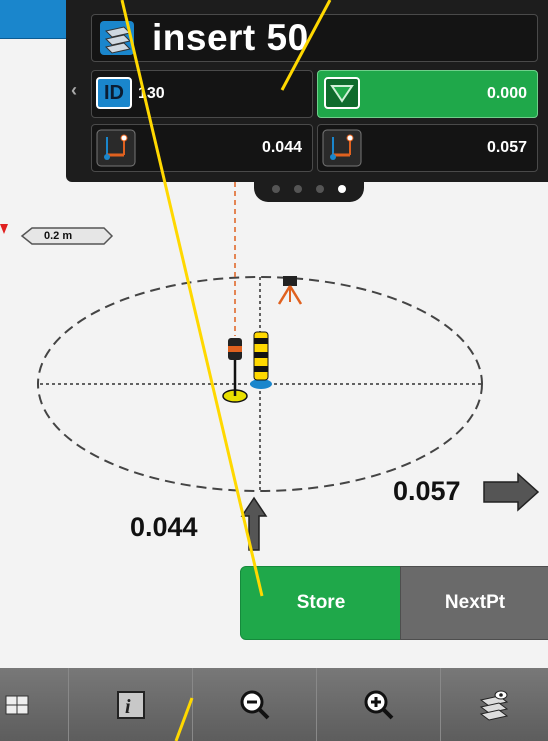 The image size is (548, 741). What do you see at coordinates (4, 229) in the screenshot?
I see `direction-marker-icon` at bounding box center [4, 229].